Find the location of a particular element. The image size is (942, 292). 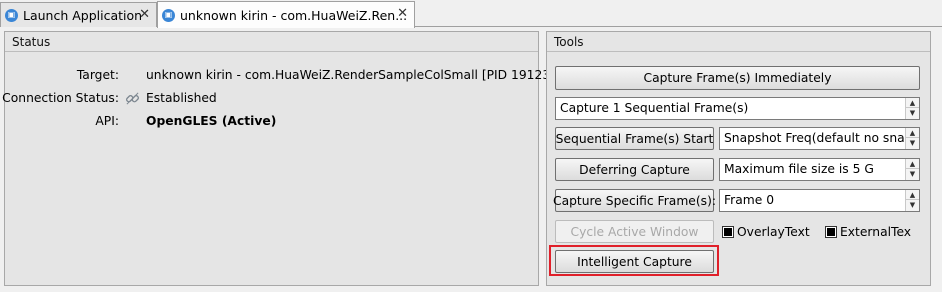

overlay-text-checkbox: OverlayText is located at coordinates (766, 232).